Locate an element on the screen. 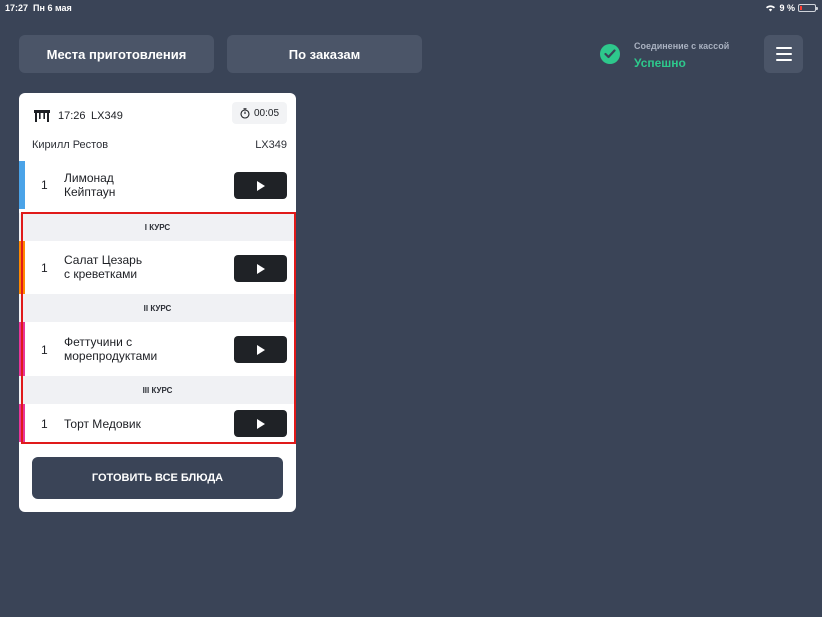 This screenshot has height=617, width=822. timer-value: 00:05 is located at coordinates (266, 113).